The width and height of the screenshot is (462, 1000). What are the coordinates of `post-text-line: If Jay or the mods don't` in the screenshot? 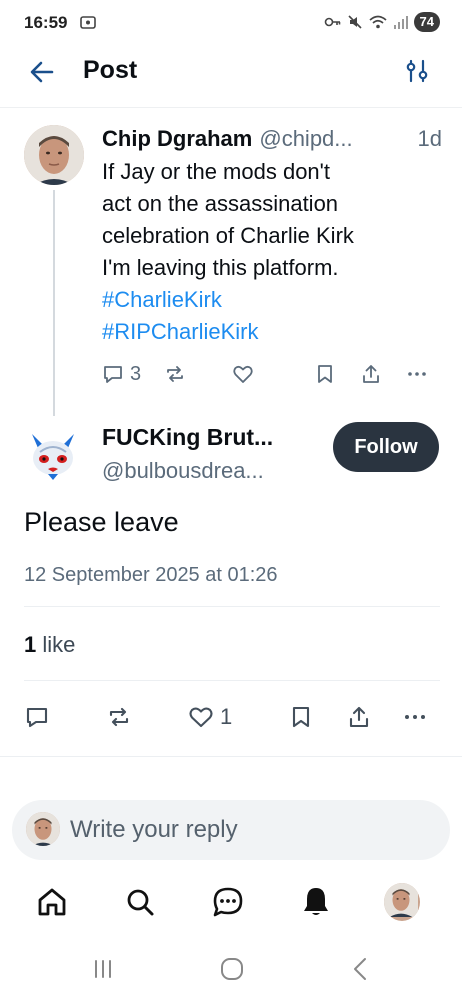 It's located at (216, 171).